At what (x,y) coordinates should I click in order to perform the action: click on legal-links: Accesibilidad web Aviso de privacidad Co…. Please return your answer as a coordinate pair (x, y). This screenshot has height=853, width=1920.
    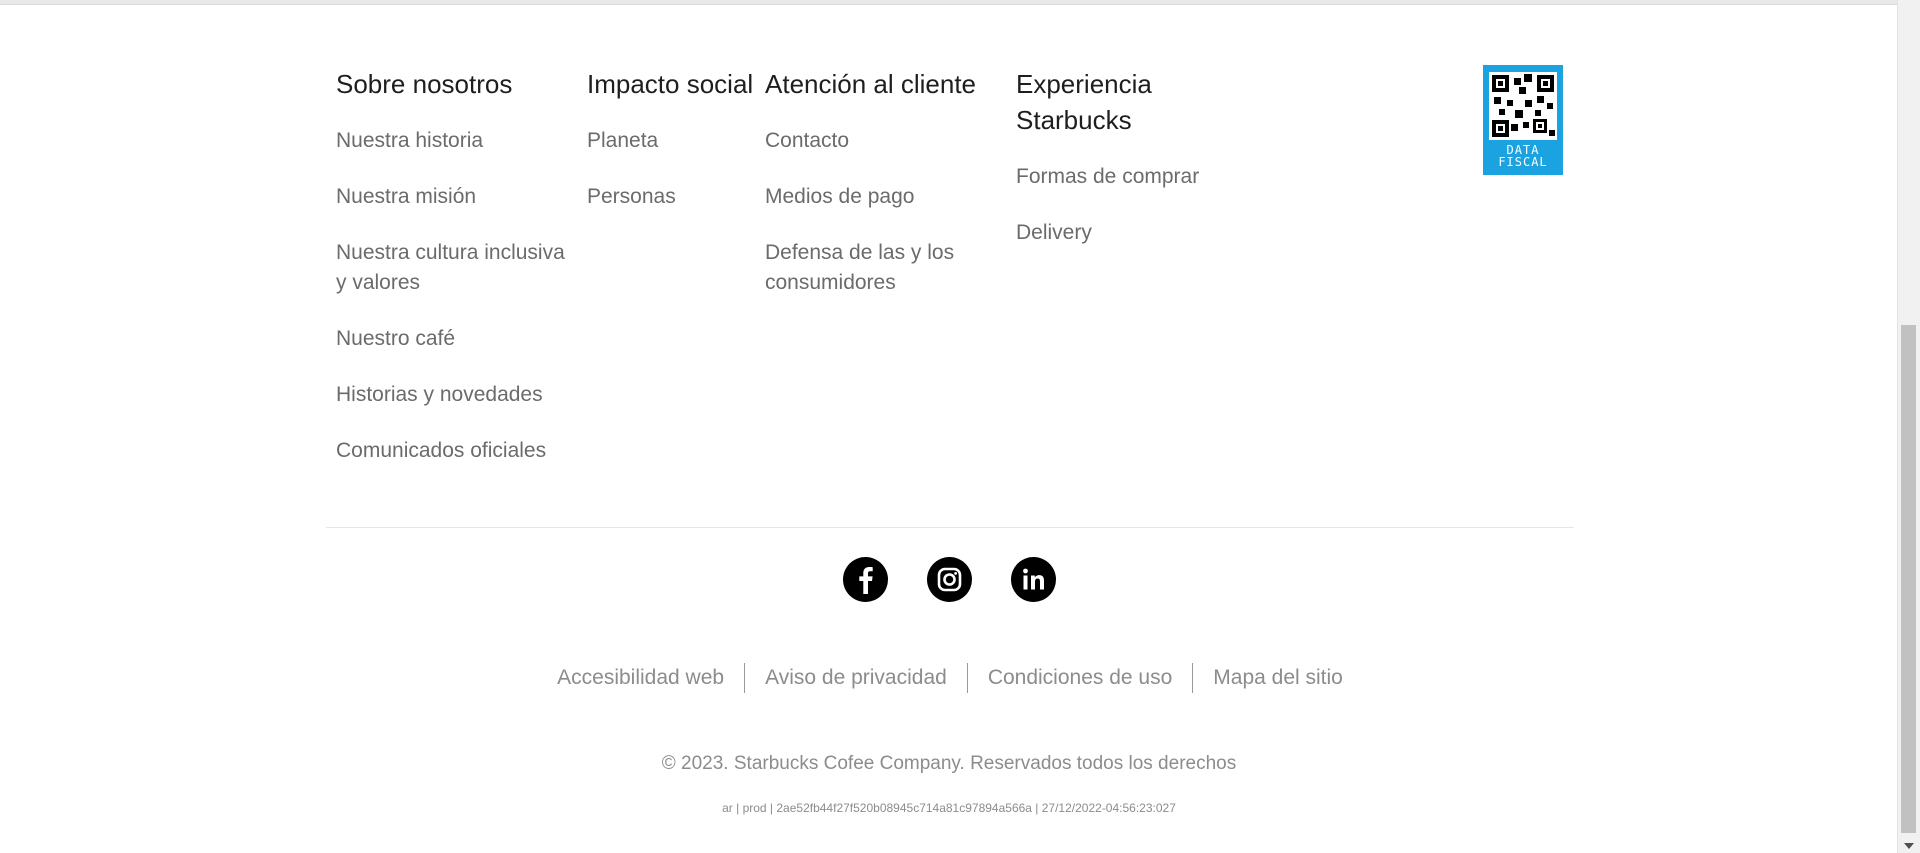
    Looking at the image, I should click on (950, 678).